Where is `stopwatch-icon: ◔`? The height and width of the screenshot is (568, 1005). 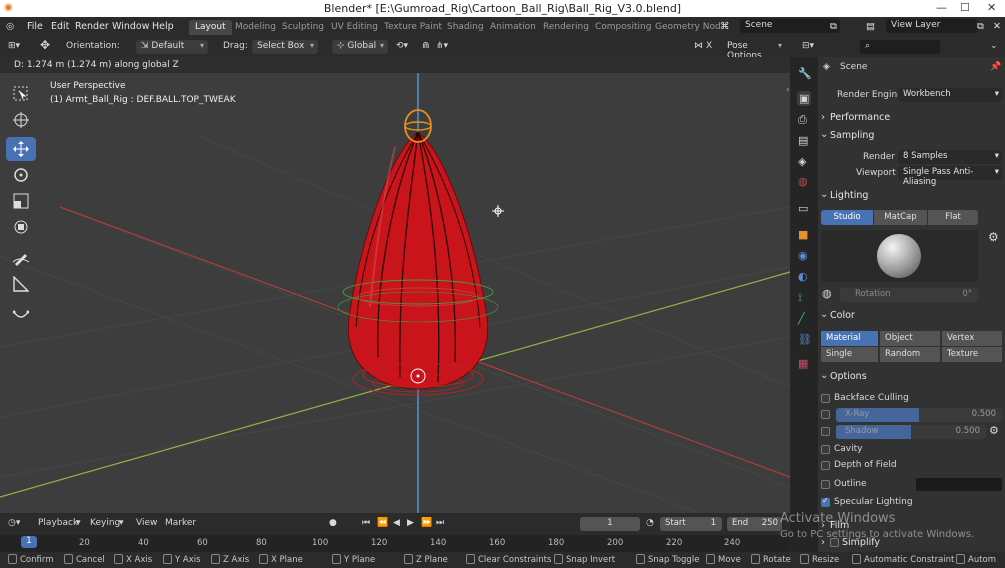
stopwatch-icon: ◔ is located at coordinates (650, 523).